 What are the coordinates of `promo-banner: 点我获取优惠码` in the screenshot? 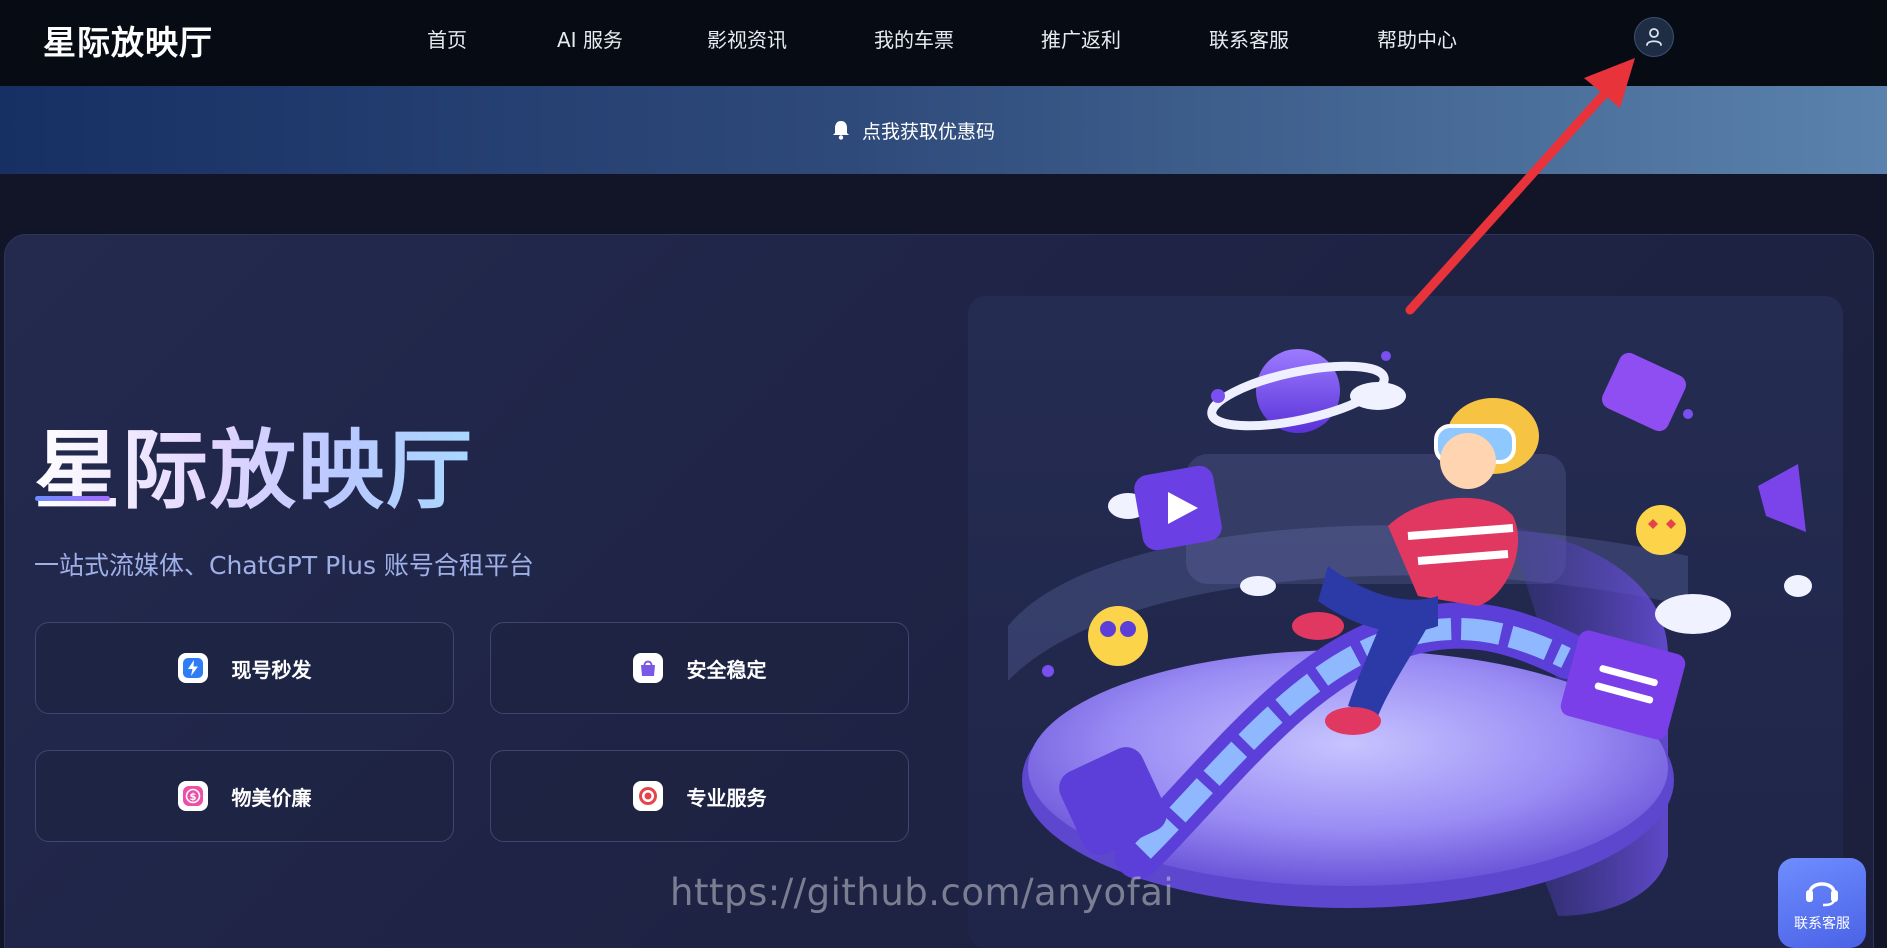 It's located at (943, 130).